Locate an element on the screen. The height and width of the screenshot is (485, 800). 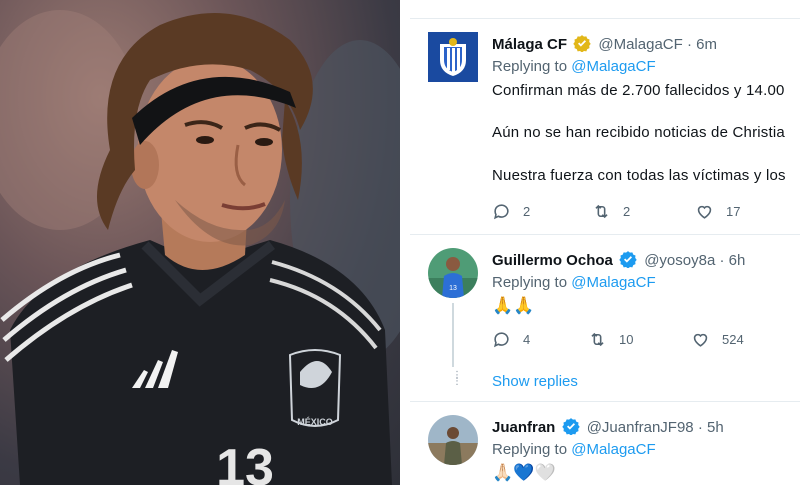
svg-text: 13 is located at coordinates (453, 288).